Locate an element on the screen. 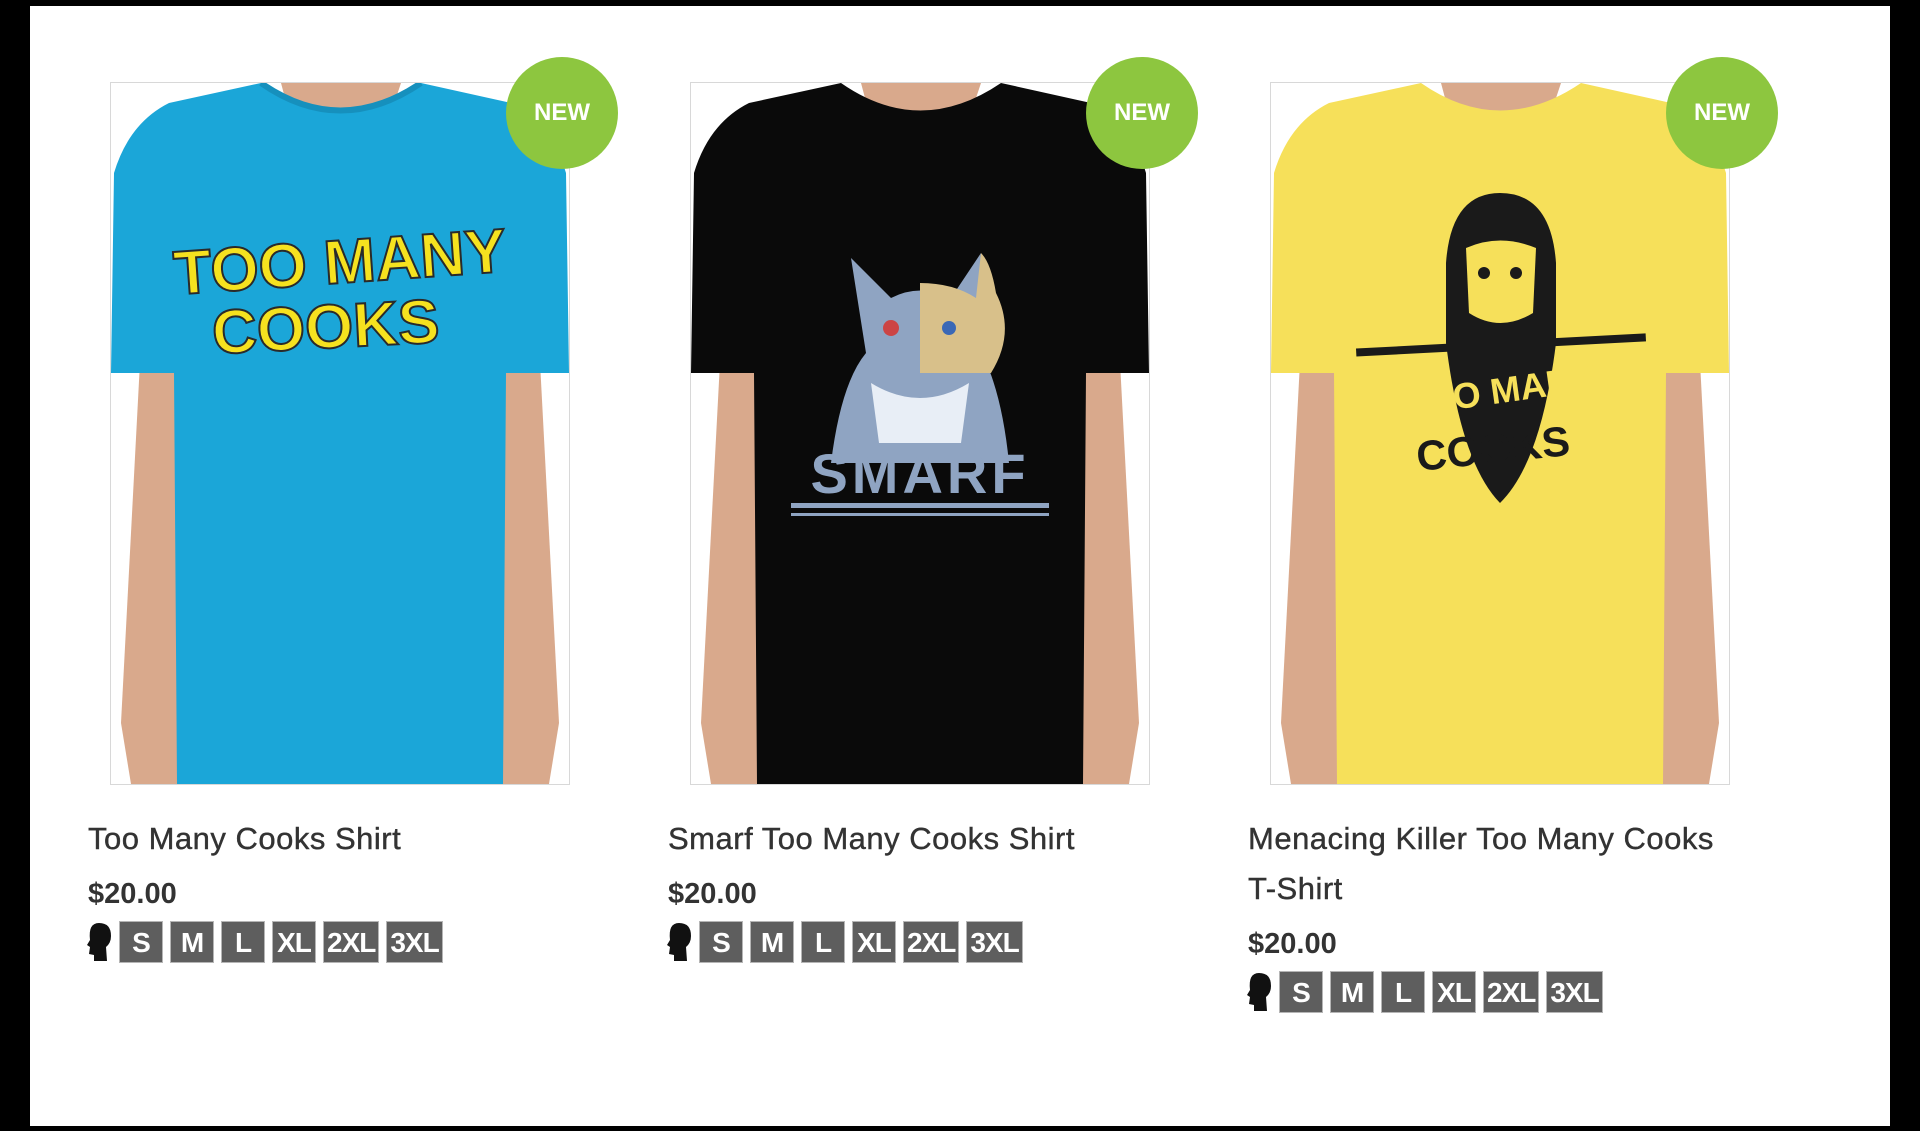 Image resolution: width=1920 pixels, height=1131 pixels. product-title: Menacing Killer Too Many Cooks T-Shirt is located at coordinates (1498, 864).